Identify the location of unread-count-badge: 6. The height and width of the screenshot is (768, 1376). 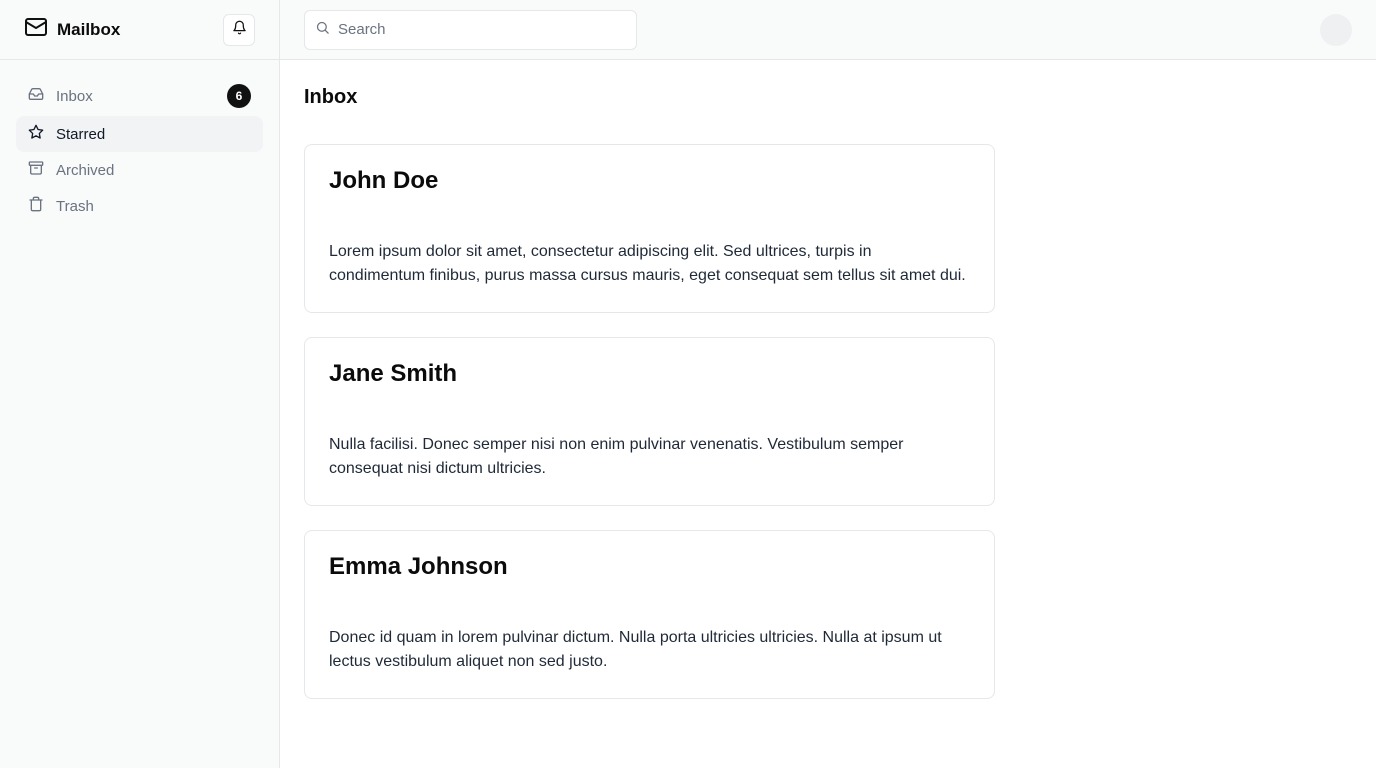
(239, 96).